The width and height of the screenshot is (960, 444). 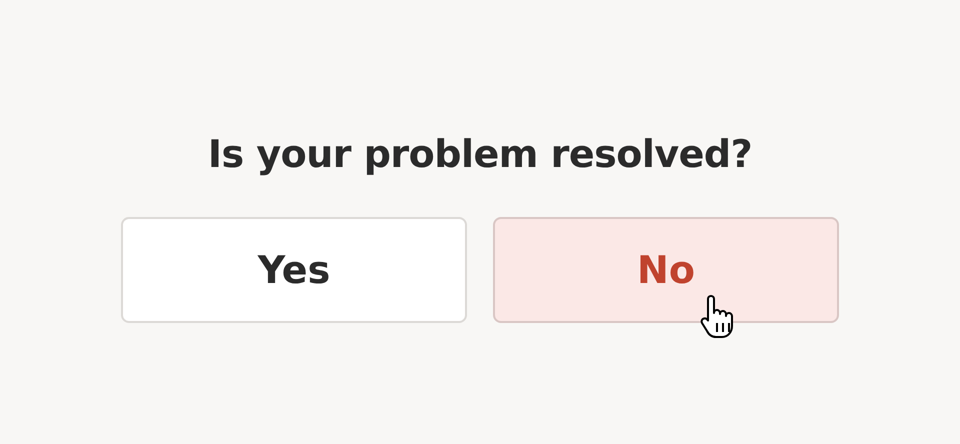 I want to click on answer-button: Yes, so click(x=294, y=270).